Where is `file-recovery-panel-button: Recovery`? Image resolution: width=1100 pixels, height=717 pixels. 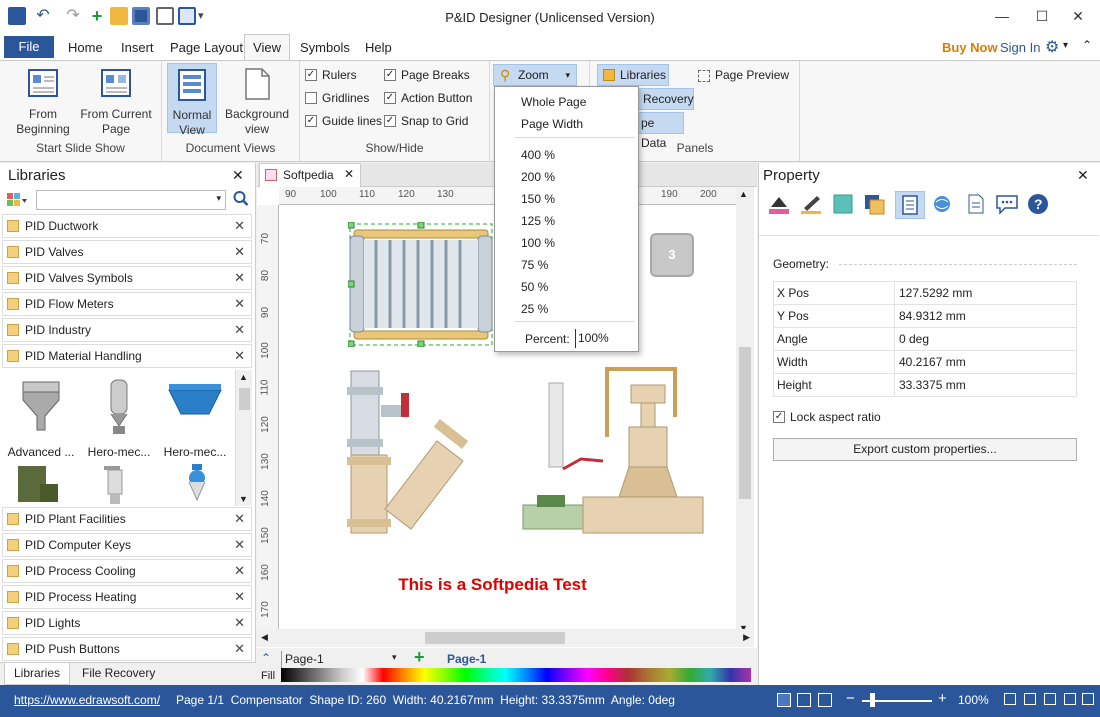 file-recovery-panel-button: Recovery is located at coordinates (666, 99).